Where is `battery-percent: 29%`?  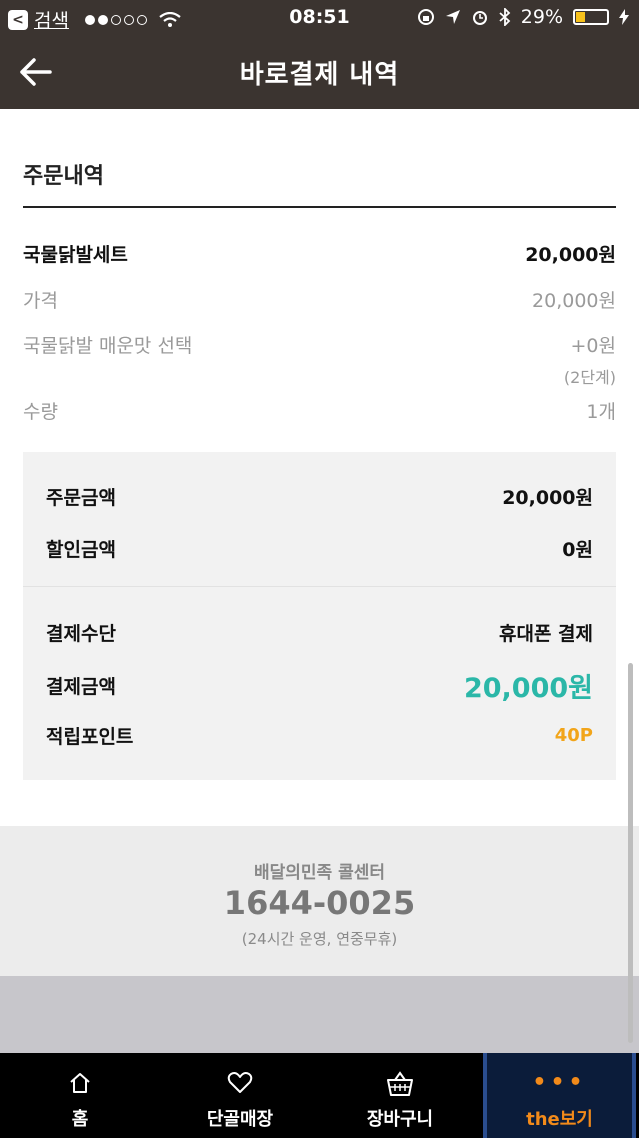
battery-percent: 29% is located at coordinates (541, 17).